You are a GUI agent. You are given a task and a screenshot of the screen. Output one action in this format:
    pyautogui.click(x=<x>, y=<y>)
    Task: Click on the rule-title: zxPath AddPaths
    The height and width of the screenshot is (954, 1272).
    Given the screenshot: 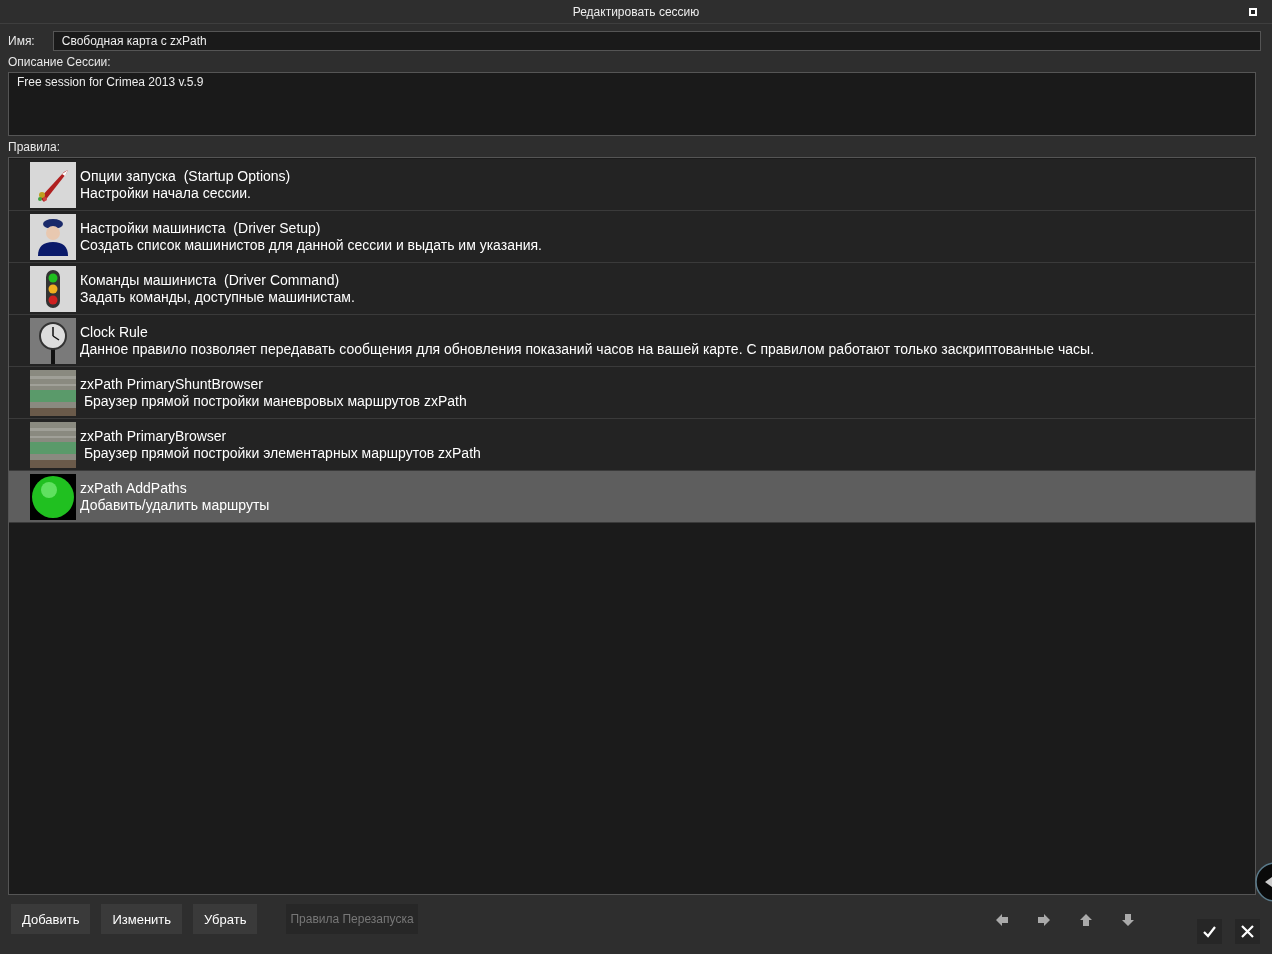 What is the action you would take?
    pyautogui.click(x=134, y=488)
    